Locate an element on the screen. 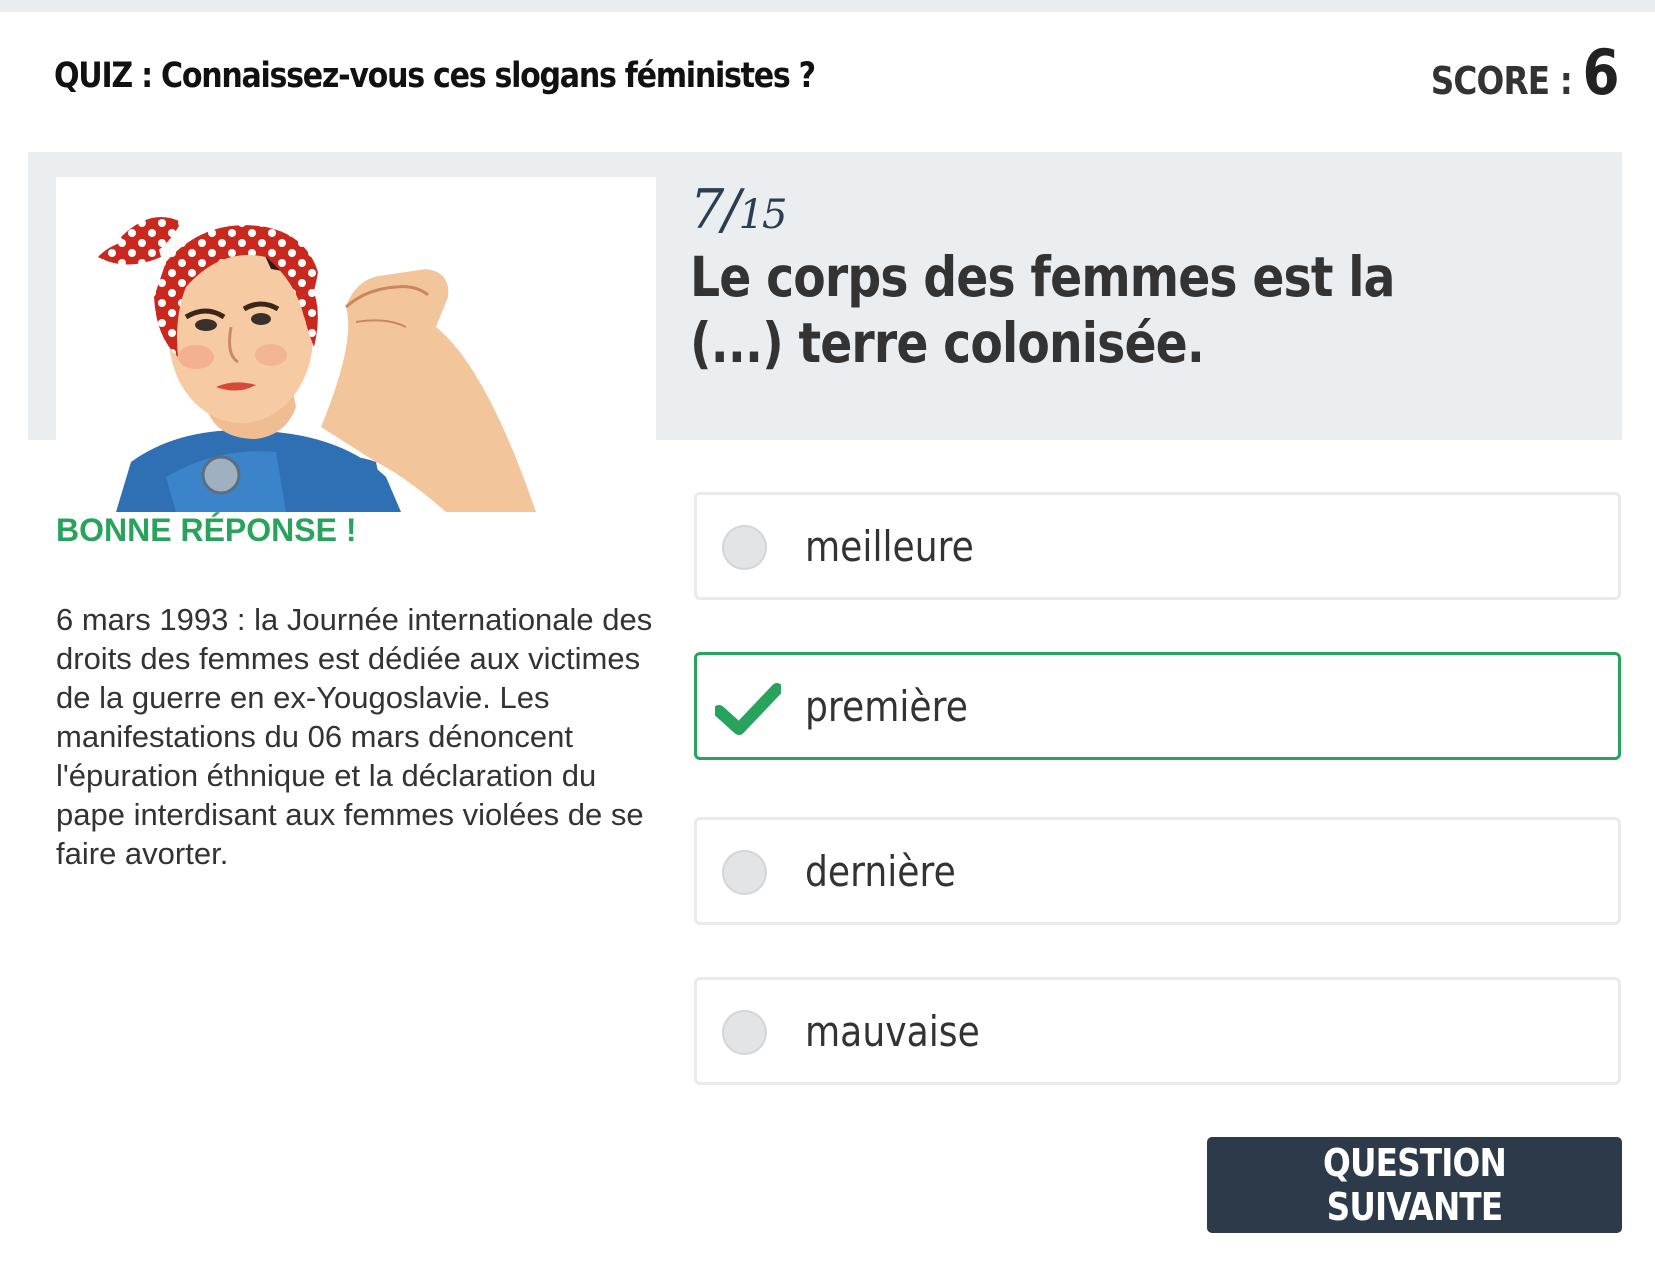 This screenshot has width=1655, height=1279. question-counter-total: 15 is located at coordinates (763, 215).